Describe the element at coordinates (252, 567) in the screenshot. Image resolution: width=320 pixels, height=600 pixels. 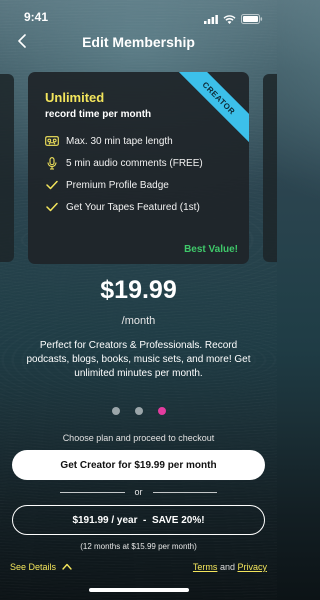
I see `privacy-link: Privacy` at that location.